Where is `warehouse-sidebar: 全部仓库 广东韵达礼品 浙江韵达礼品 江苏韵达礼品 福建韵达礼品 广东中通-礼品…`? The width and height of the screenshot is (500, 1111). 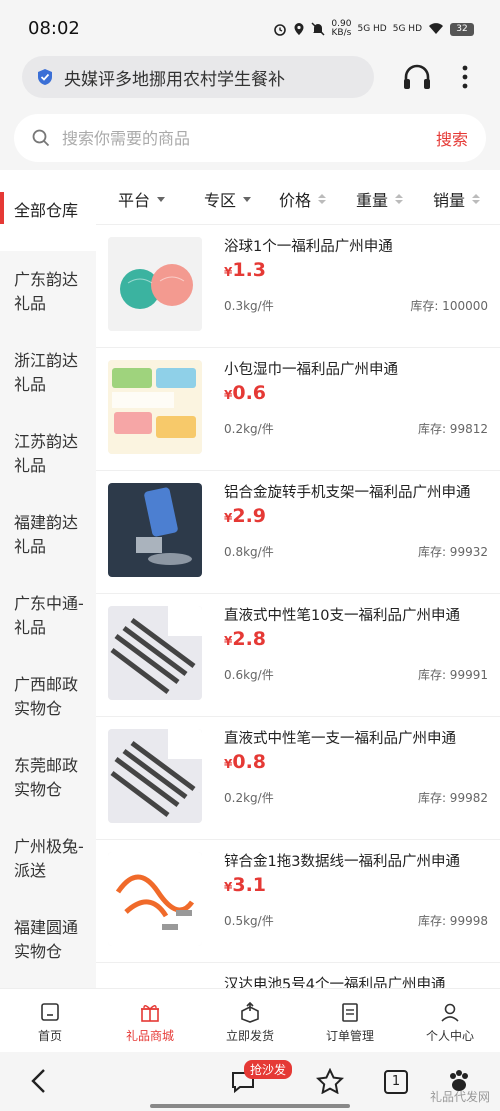
warehouse-sidebar: 全部仓库 广东韵达礼品 浙江韵达礼品 江苏韵达礼品 福建韵达礼品 广东中通-礼品… is located at coordinates (48, 579).